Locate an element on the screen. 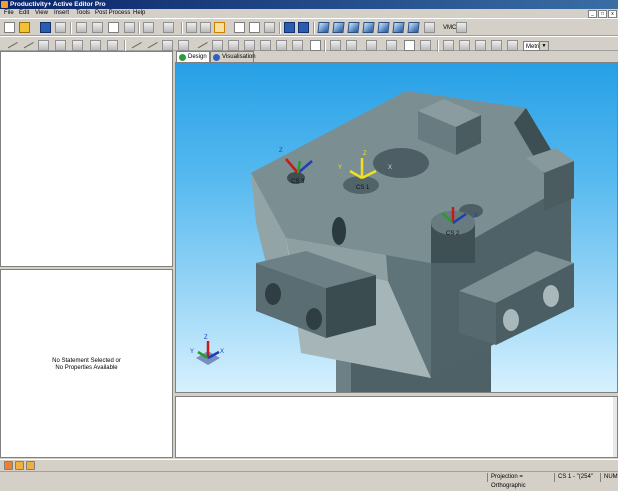 The height and width of the screenshot is (491, 618). menu-edit: Edit is located at coordinates (24, 13).